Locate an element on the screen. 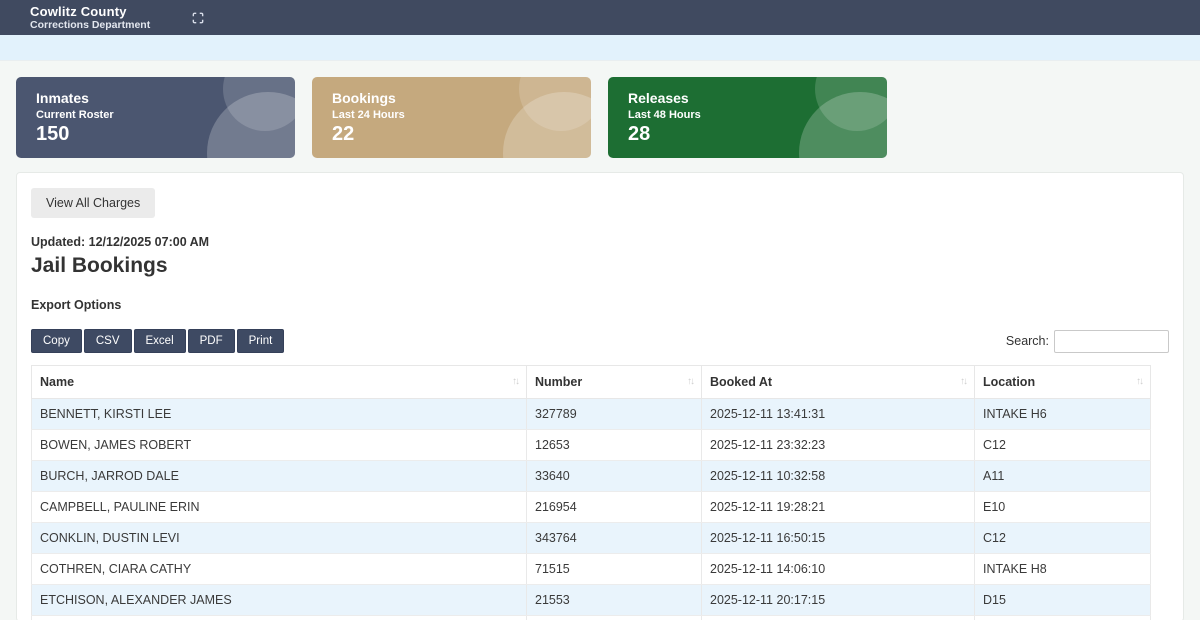  cell-name: CONKLIN, DUSTIN LEVI is located at coordinates (279, 538).